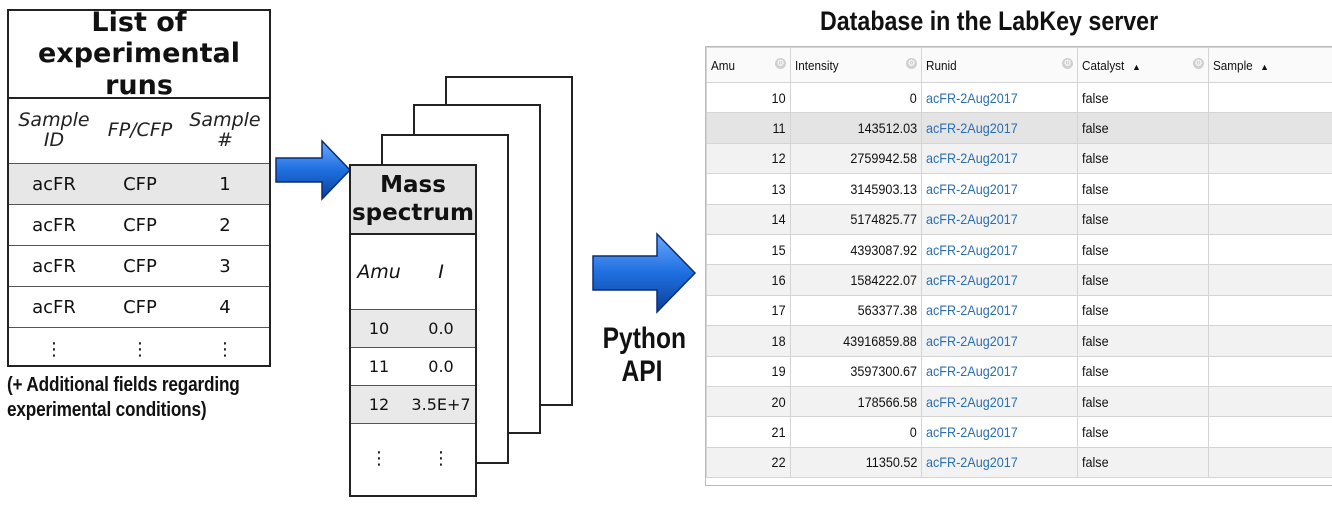 This screenshot has height=514, width=1332. Describe the element at coordinates (313, 170) in the screenshot. I see `arrow-right-icon` at that location.